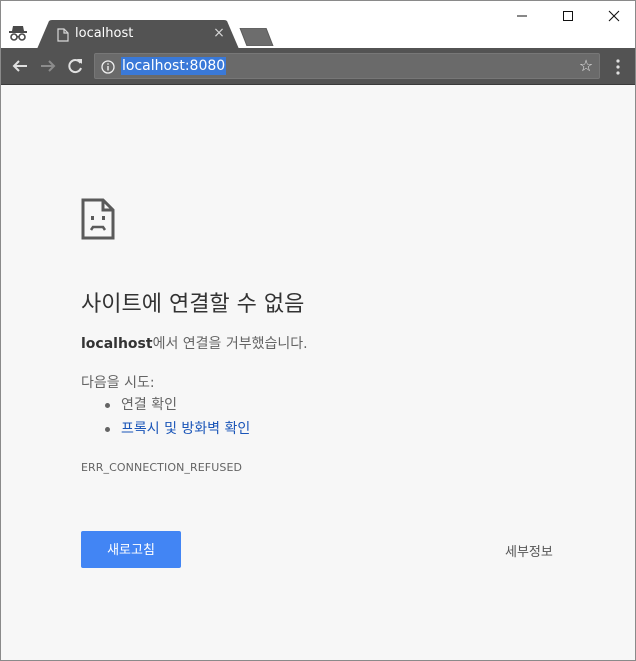  What do you see at coordinates (568, 16) in the screenshot?
I see `maximize-button` at bounding box center [568, 16].